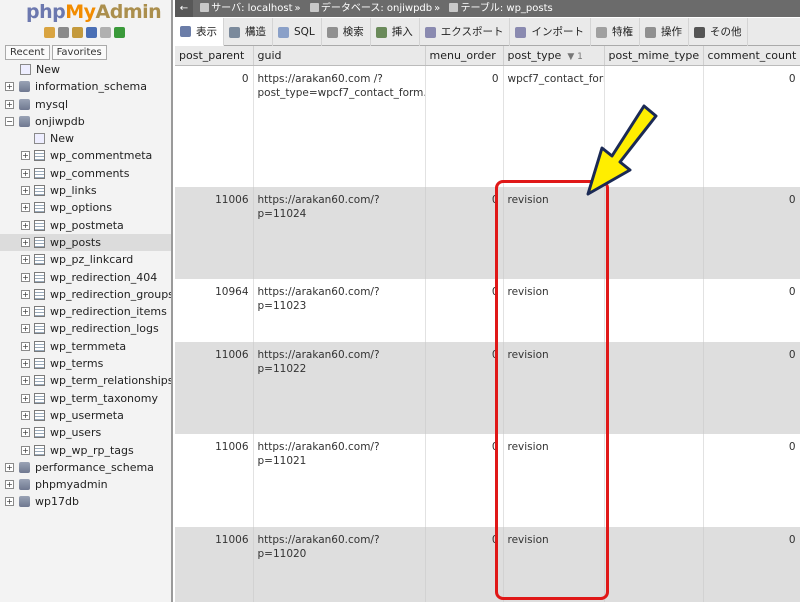  Describe the element at coordinates (554, 126) in the screenshot. I see `cell-post-type: wpcf7_contact_form` at that location.